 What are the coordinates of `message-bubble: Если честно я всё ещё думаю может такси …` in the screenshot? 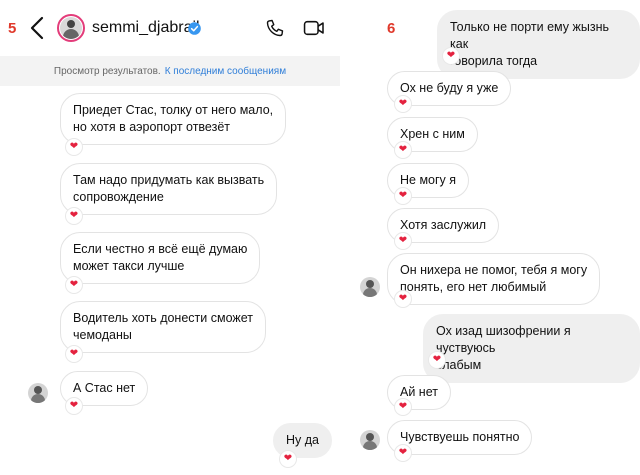 It's located at (160, 258).